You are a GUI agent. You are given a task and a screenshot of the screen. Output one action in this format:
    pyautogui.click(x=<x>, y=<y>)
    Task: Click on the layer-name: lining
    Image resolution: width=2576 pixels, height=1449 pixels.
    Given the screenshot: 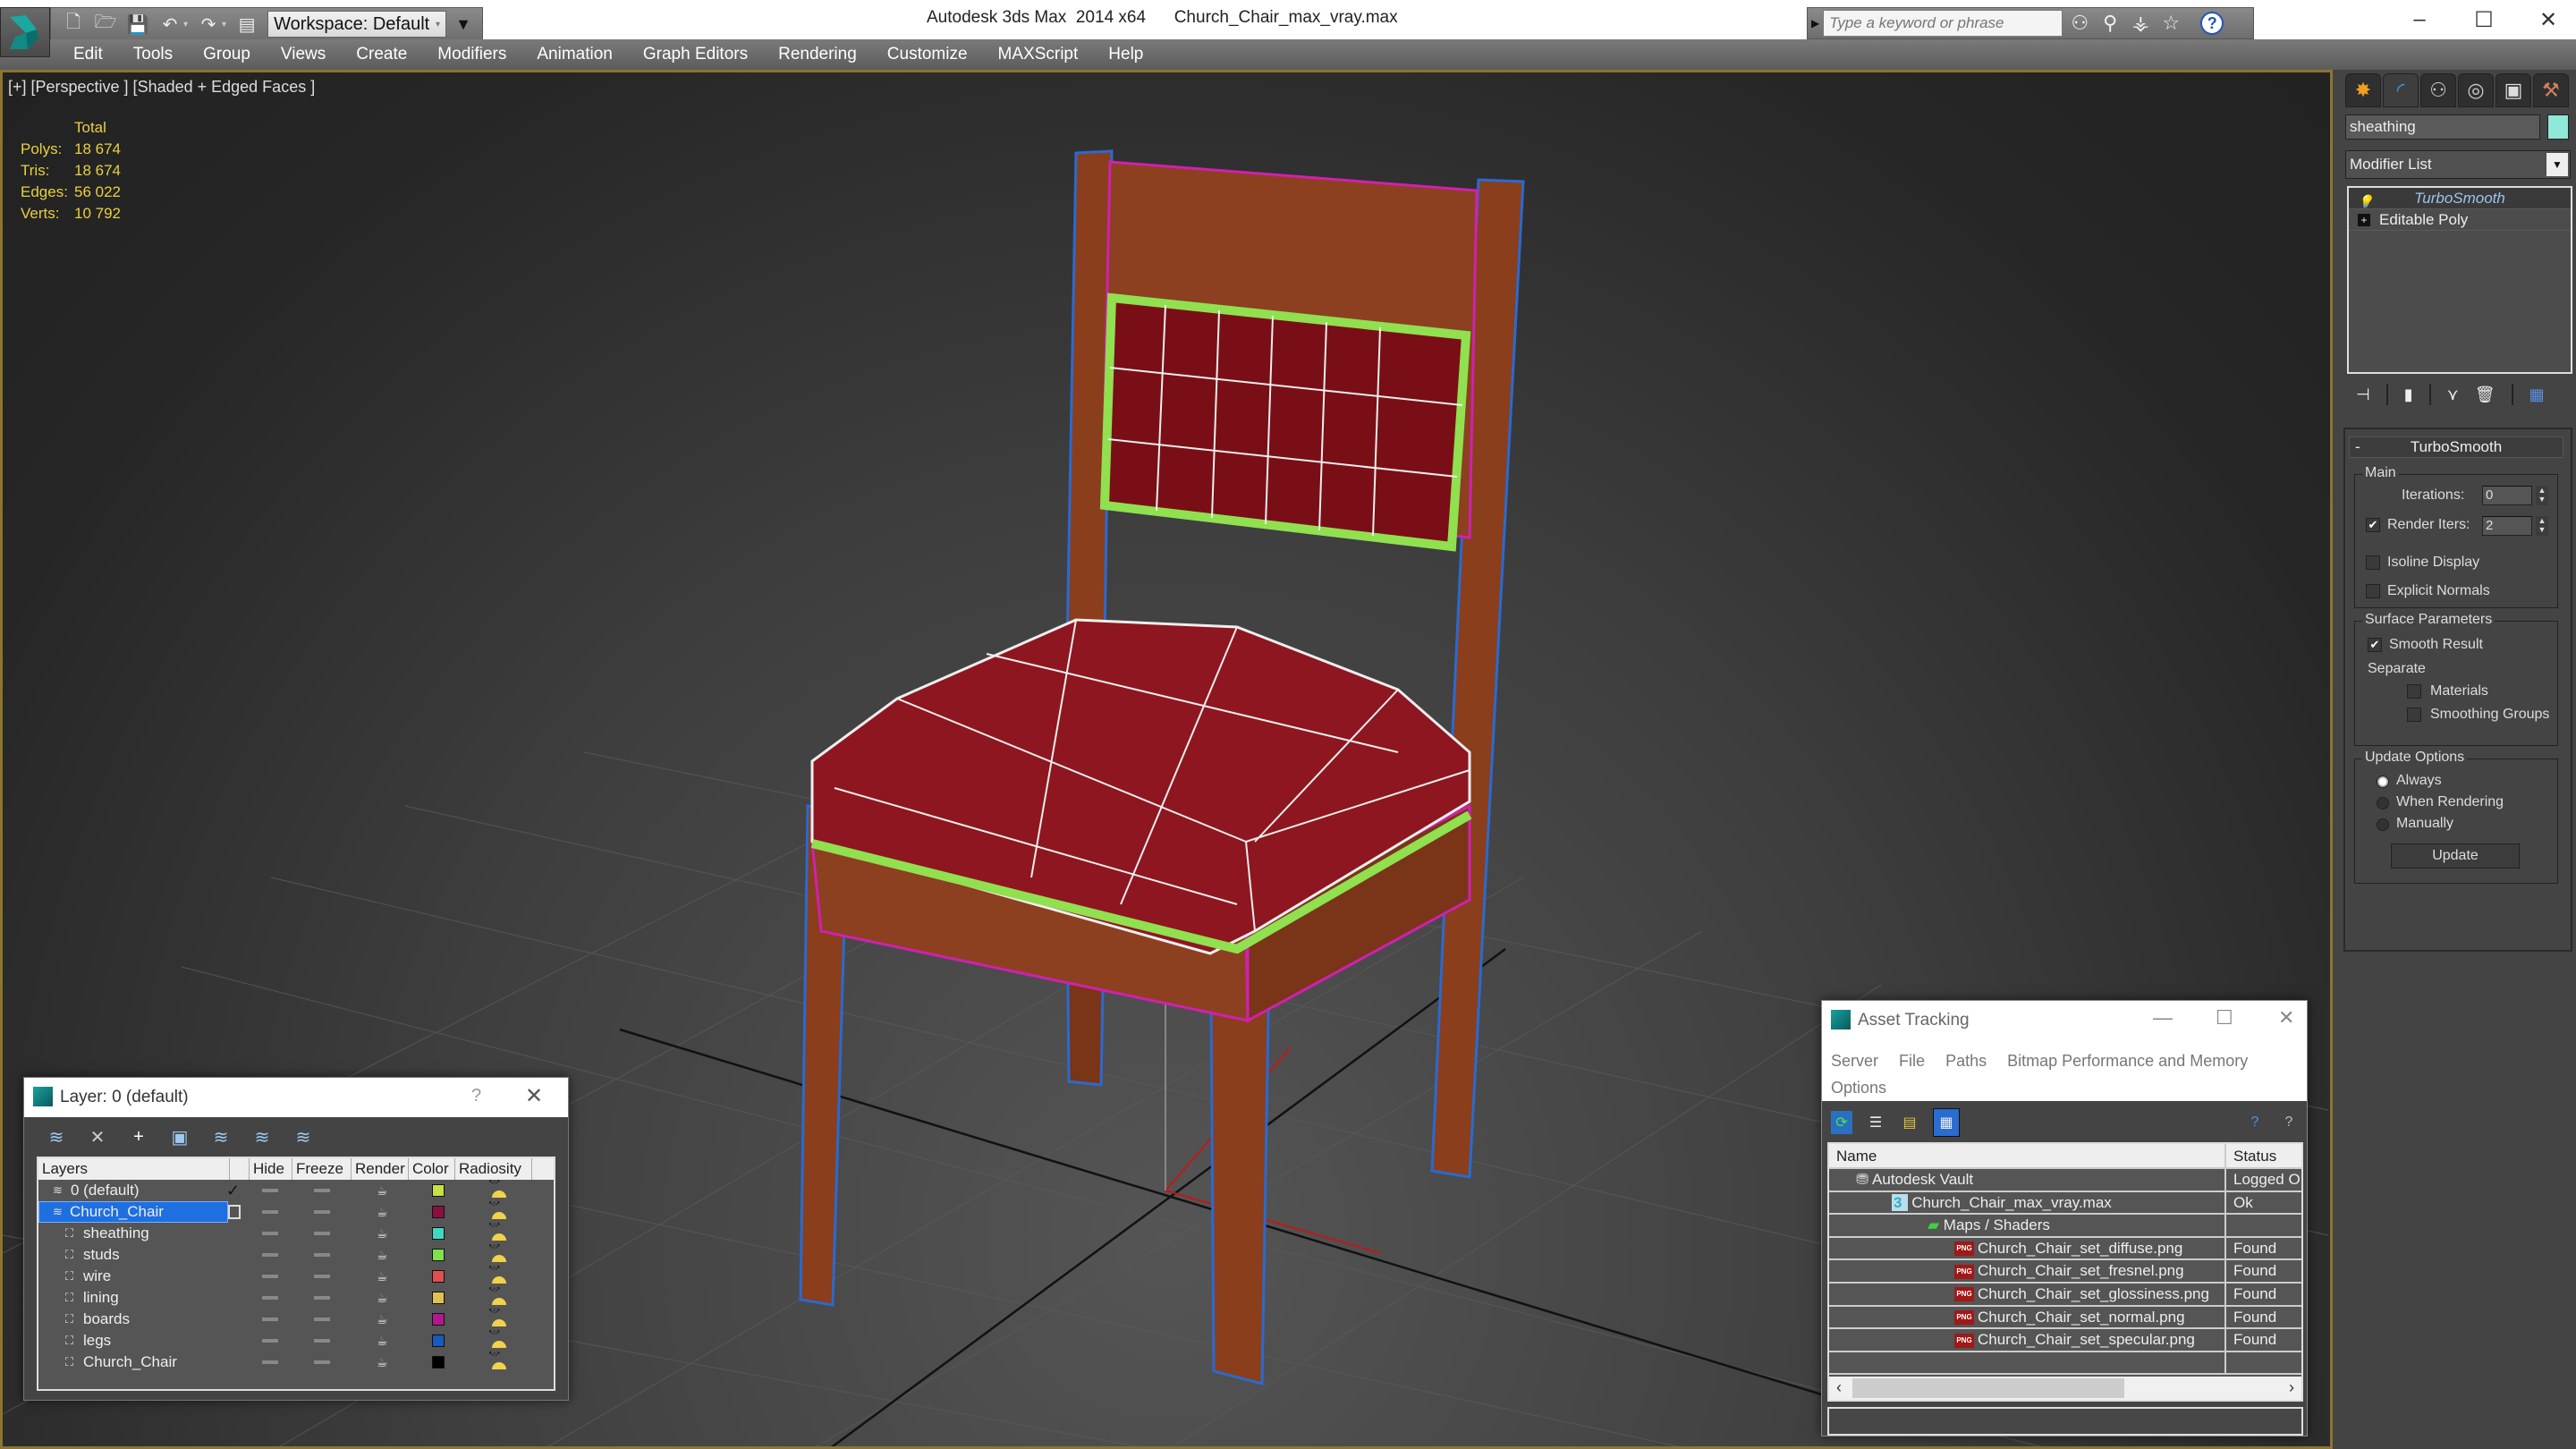 What is the action you would take?
    pyautogui.click(x=101, y=1298)
    